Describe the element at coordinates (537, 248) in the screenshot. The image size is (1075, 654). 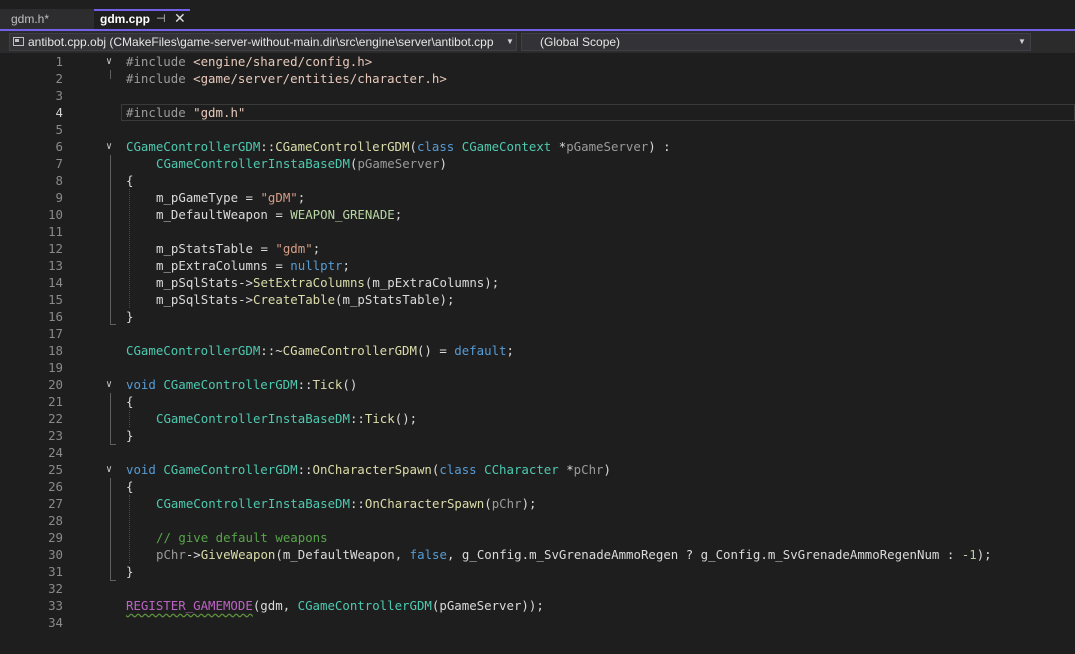
I see `code-line: 12 m_pStatsTable = "gdm";` at that location.